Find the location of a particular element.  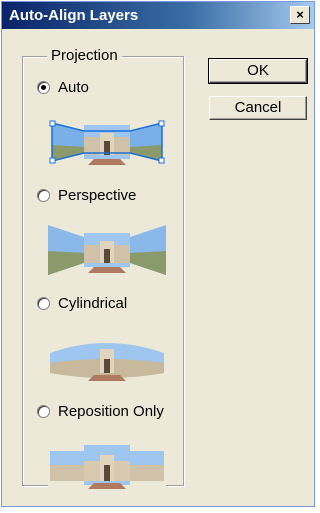

perspective-preview-image is located at coordinates (107, 250).